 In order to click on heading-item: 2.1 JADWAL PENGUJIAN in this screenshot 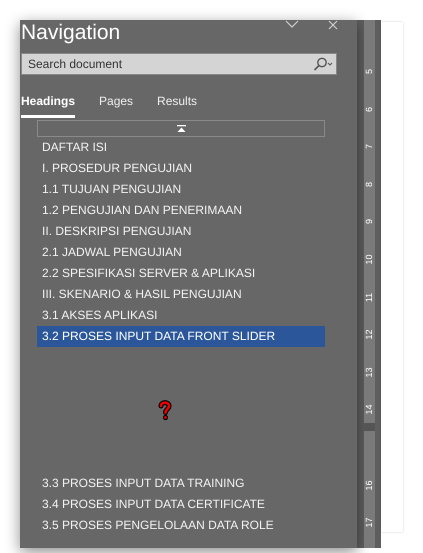, I will do `click(181, 252)`.